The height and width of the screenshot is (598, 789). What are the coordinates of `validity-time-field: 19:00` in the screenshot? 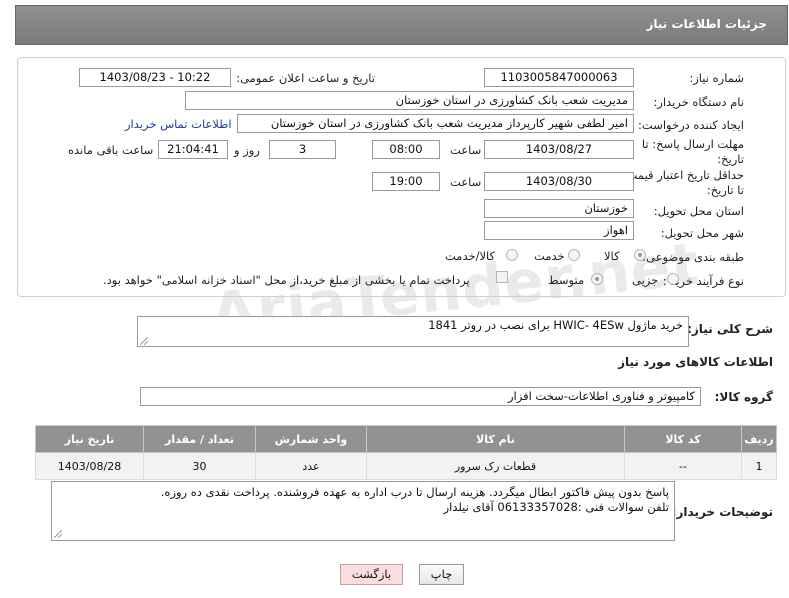 It's located at (406, 181).